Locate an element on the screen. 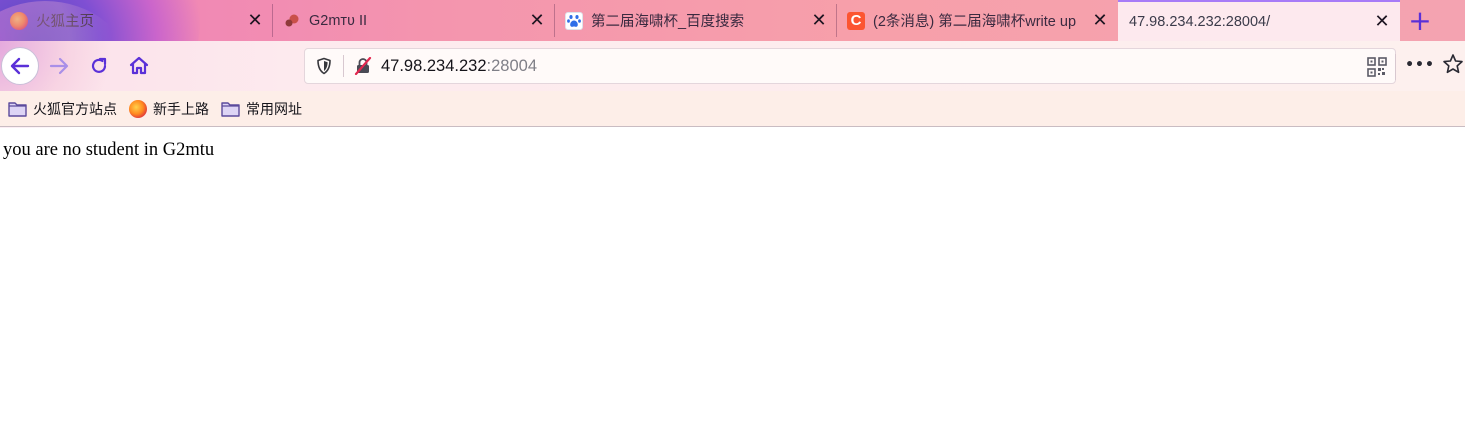 This screenshot has height=446, width=1465. bookmark-firefox-official: 火狐官方站点 is located at coordinates (62, 109).